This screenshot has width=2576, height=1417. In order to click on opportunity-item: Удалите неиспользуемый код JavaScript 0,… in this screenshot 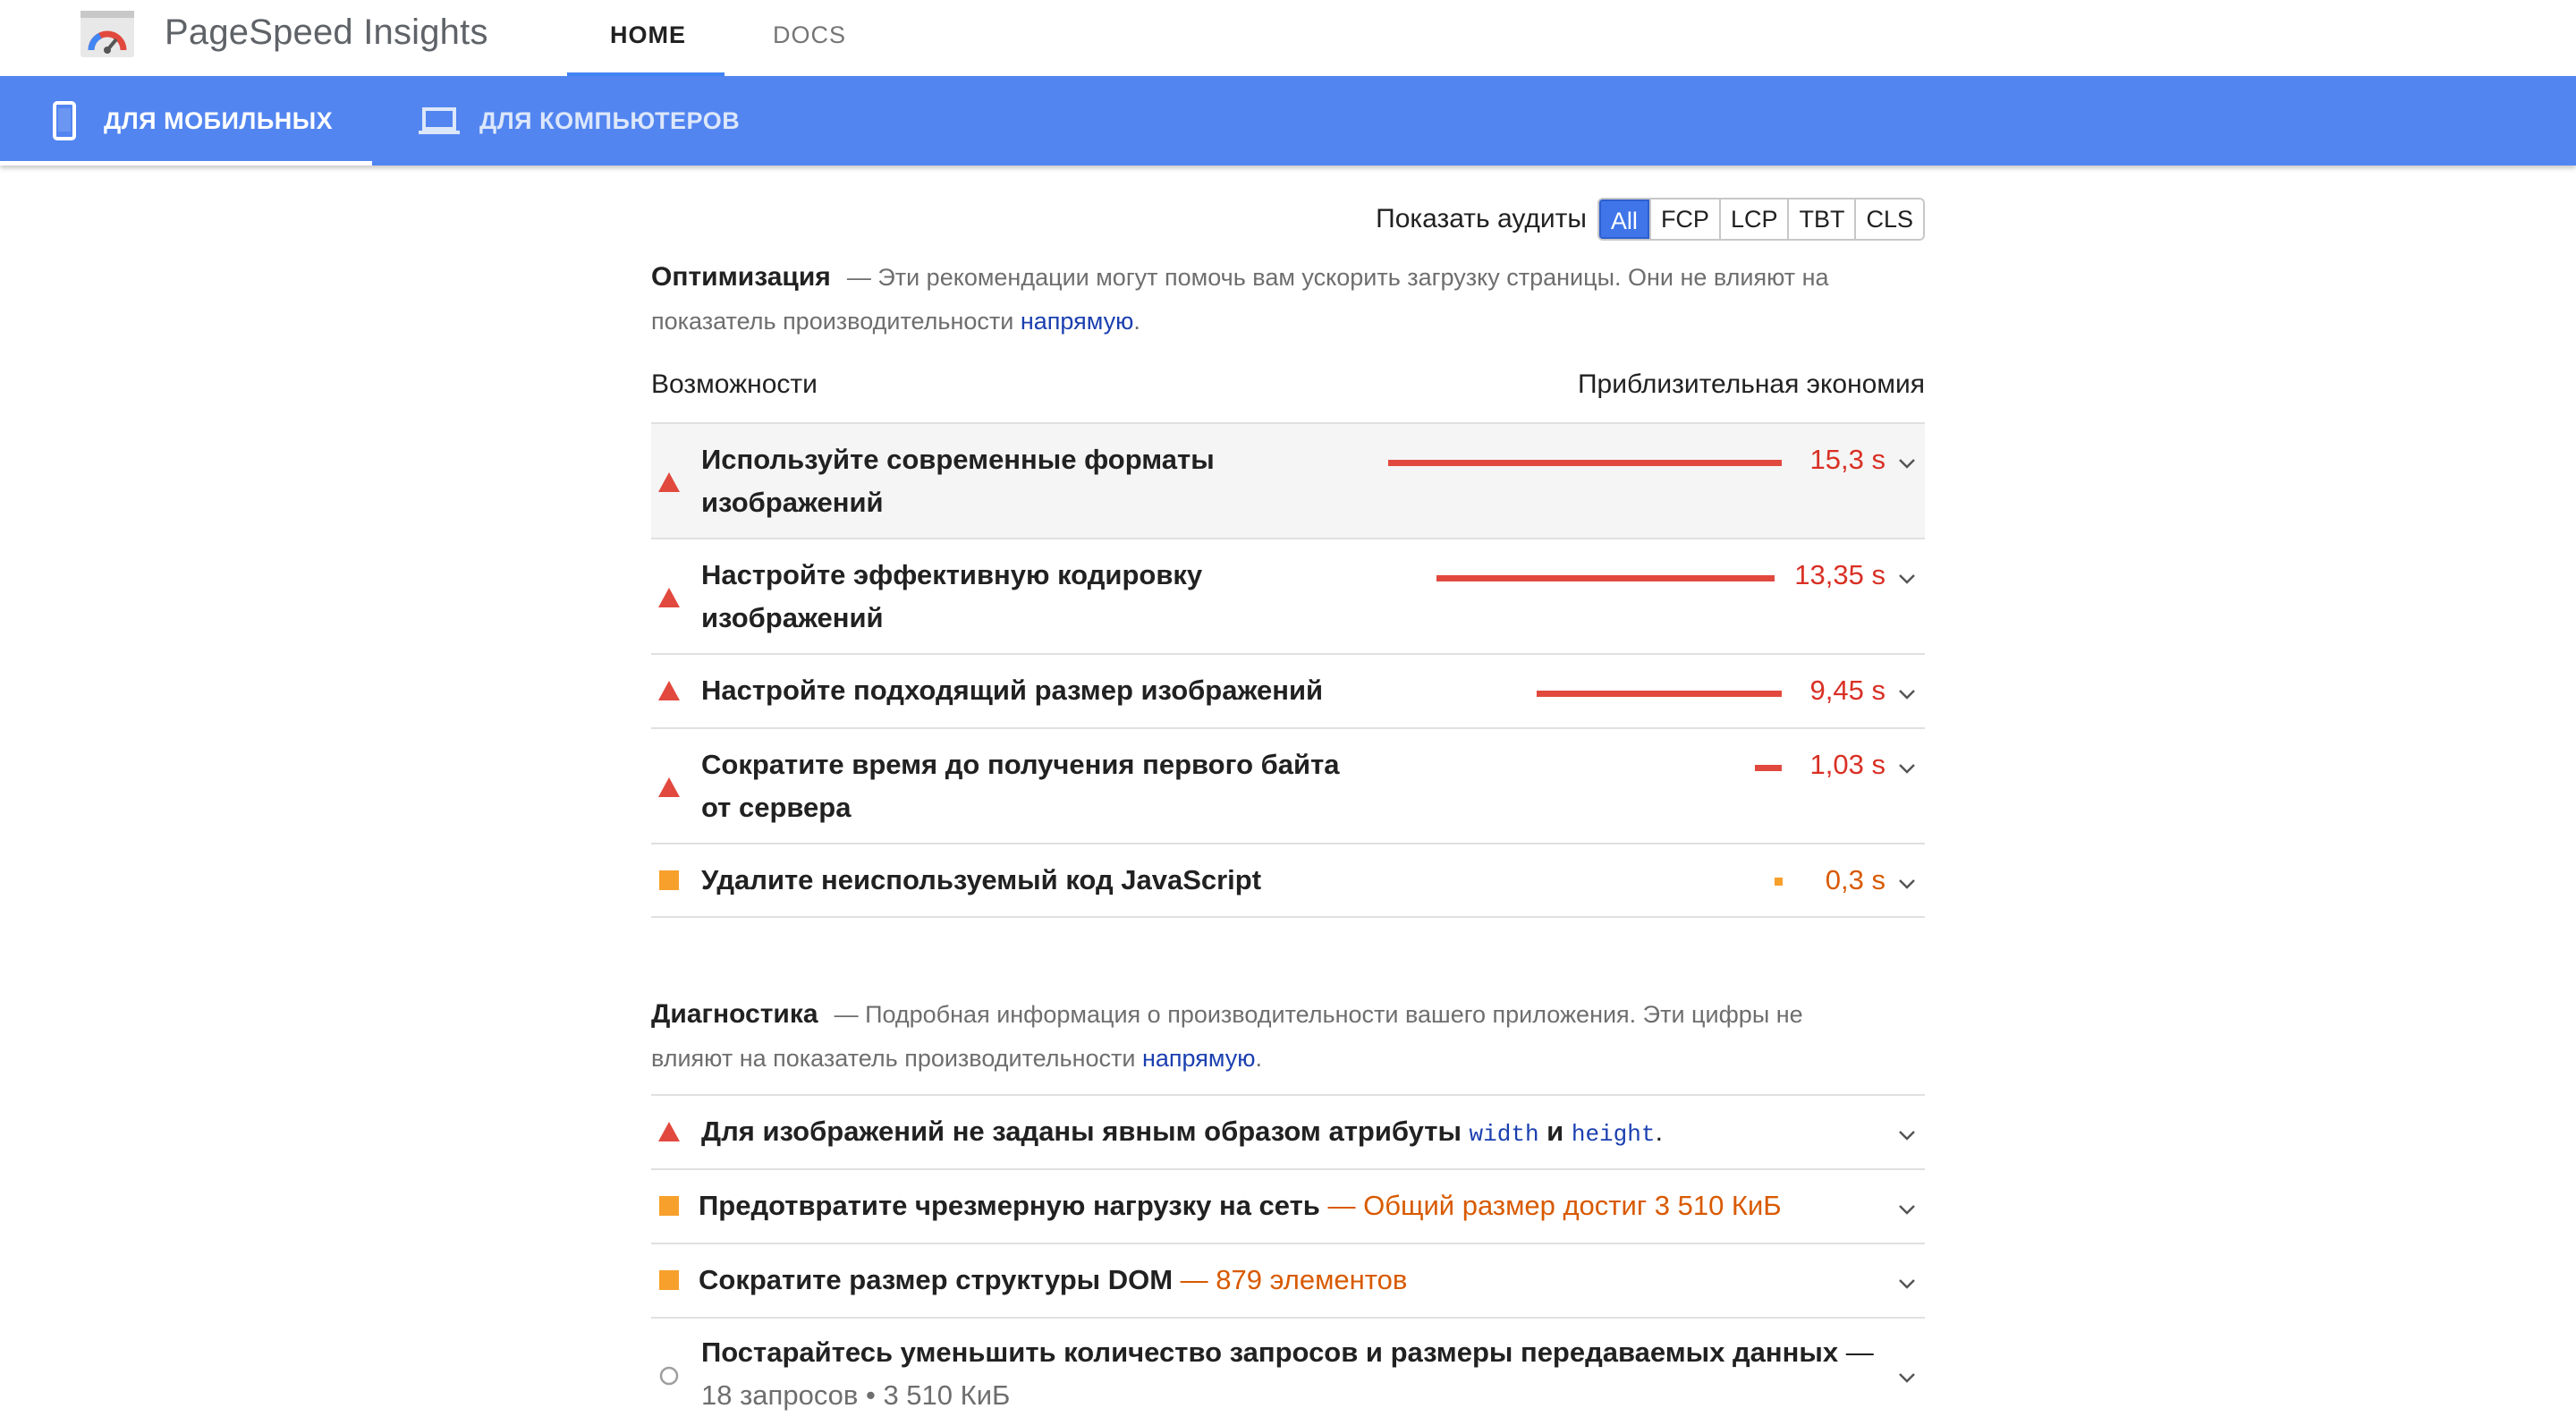, I will do `click(1288, 880)`.